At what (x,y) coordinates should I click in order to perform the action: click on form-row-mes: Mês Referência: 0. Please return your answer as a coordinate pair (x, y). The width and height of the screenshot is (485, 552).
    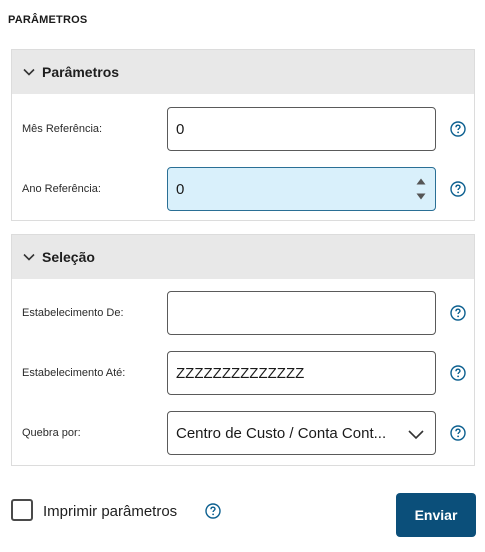
    Looking at the image, I should click on (243, 129).